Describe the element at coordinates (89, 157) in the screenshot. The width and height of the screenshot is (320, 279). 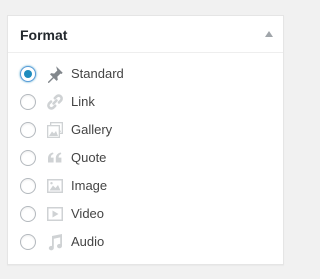
I see `format-quote-label: Quote` at that location.